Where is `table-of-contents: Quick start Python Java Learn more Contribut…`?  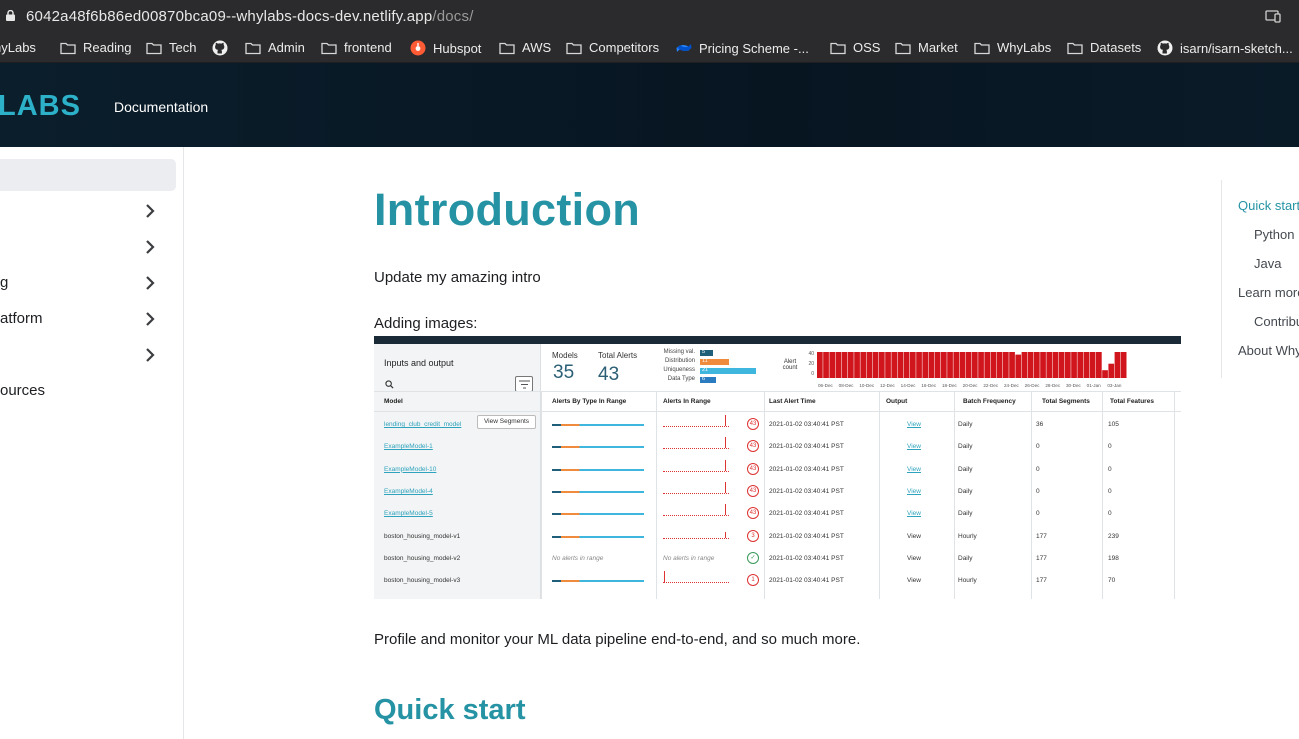 table-of-contents: Quick start Python Java Learn more Contribut… is located at coordinates (1260, 279).